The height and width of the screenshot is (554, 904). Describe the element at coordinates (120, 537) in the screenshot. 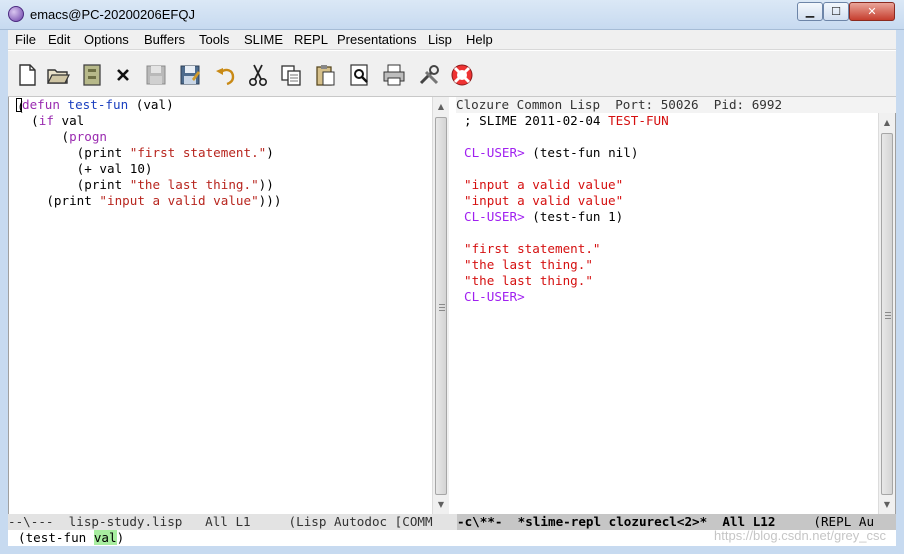

I see `autodoc-text-end: )` at that location.